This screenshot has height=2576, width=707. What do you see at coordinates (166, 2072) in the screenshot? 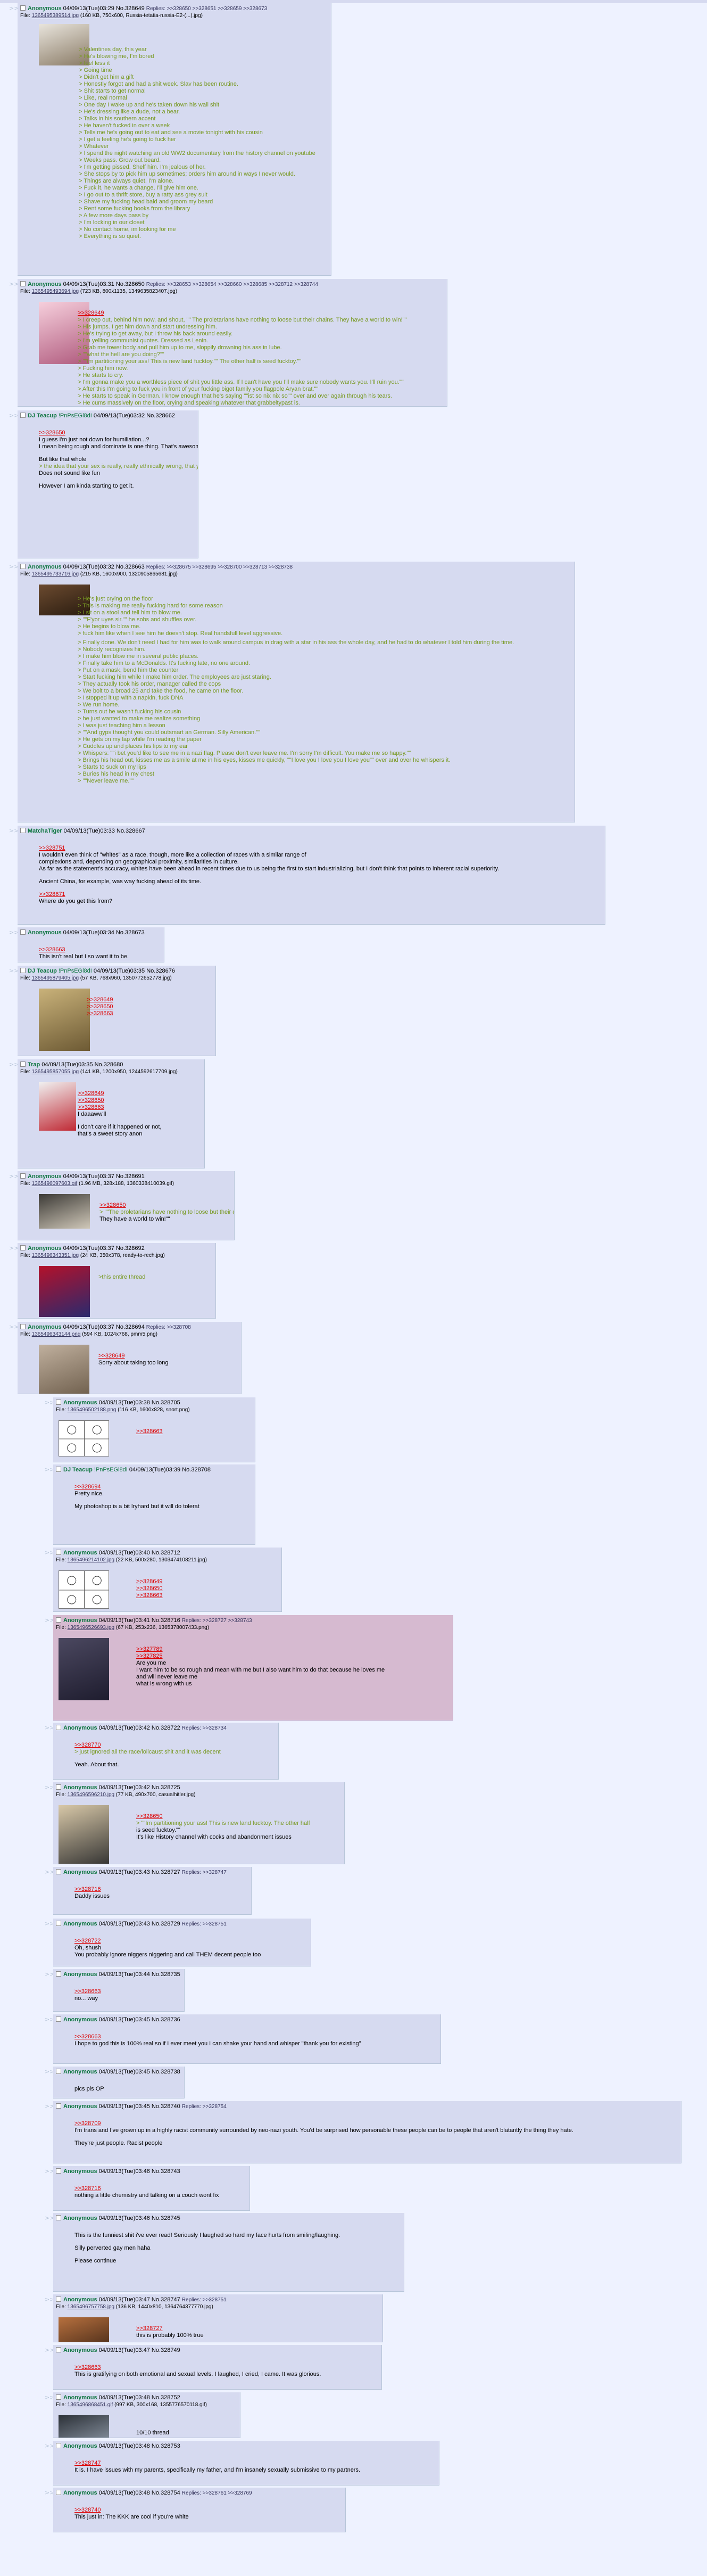
I see `post-number: No.328738` at bounding box center [166, 2072].